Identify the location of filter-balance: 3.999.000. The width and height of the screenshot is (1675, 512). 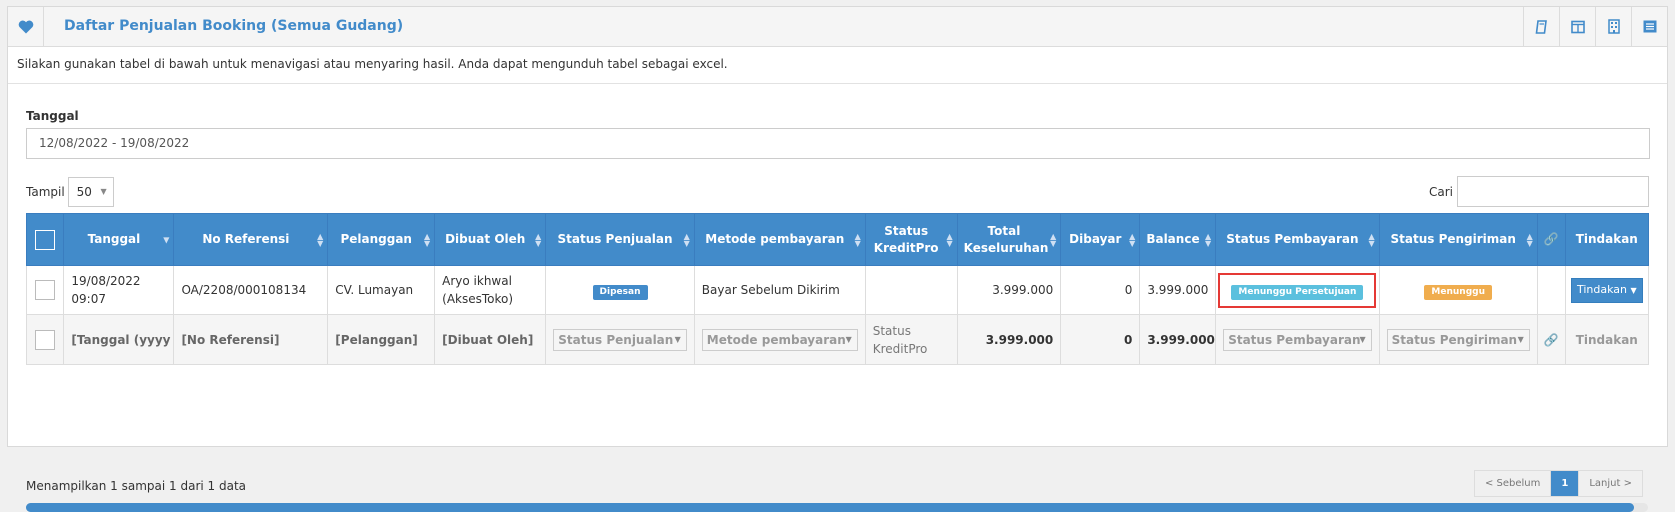
(1178, 339).